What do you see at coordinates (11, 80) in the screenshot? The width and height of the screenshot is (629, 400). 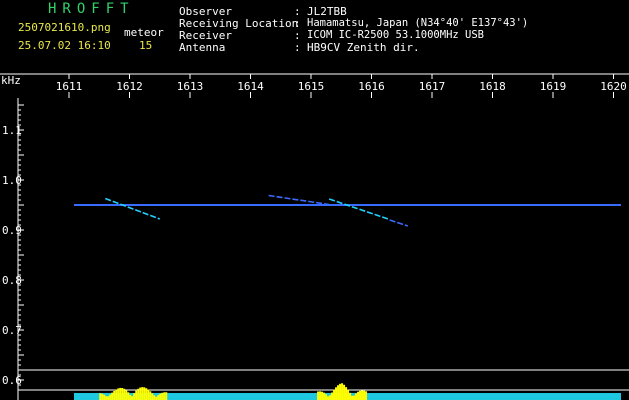 I see `freq-unit-label: kHz` at bounding box center [11, 80].